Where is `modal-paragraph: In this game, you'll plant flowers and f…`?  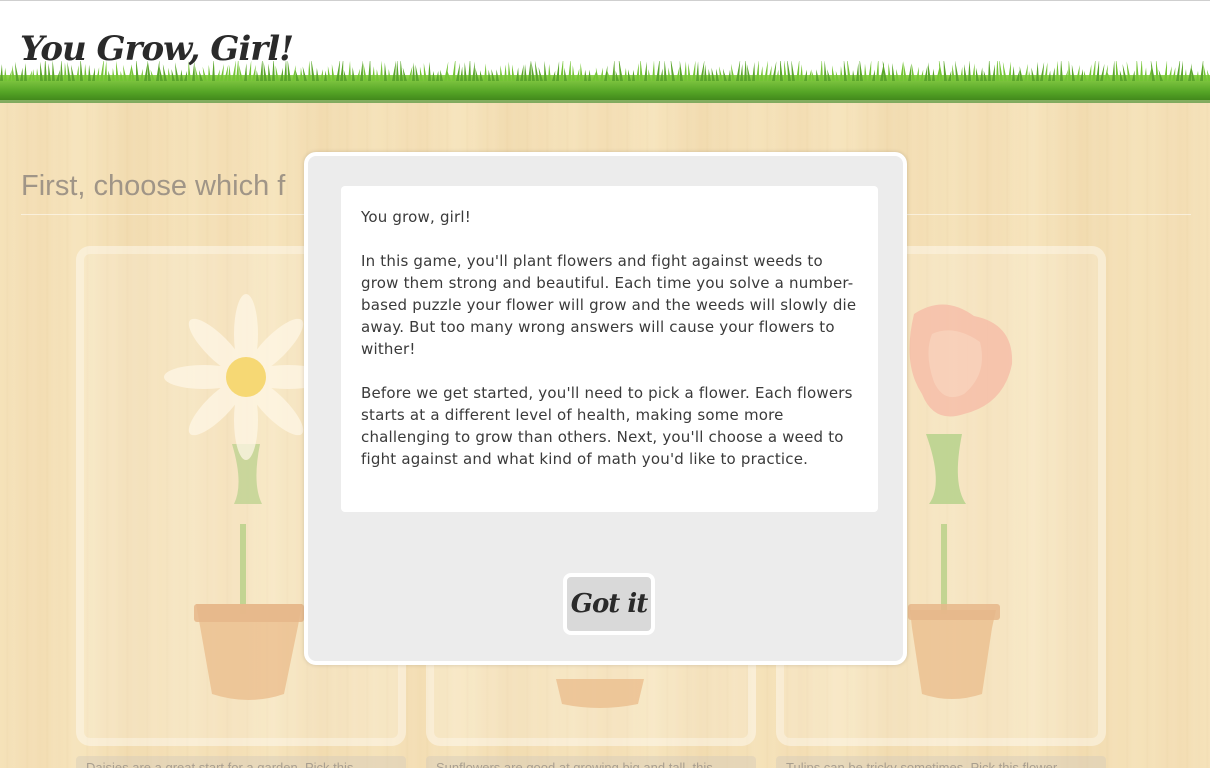 modal-paragraph: In this game, you'll plant flowers and f… is located at coordinates (609, 305).